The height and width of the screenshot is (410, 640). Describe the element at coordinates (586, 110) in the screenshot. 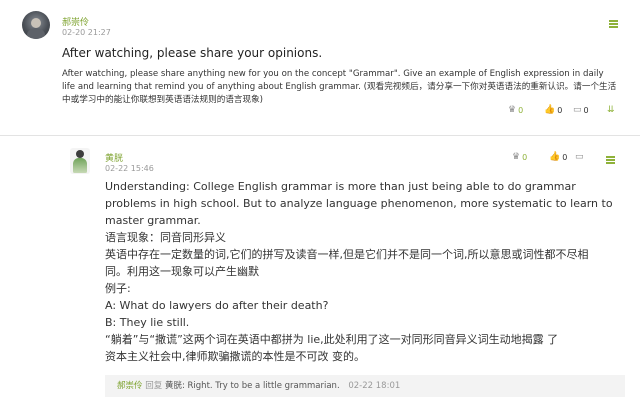

I see `comment-count: 0` at that location.